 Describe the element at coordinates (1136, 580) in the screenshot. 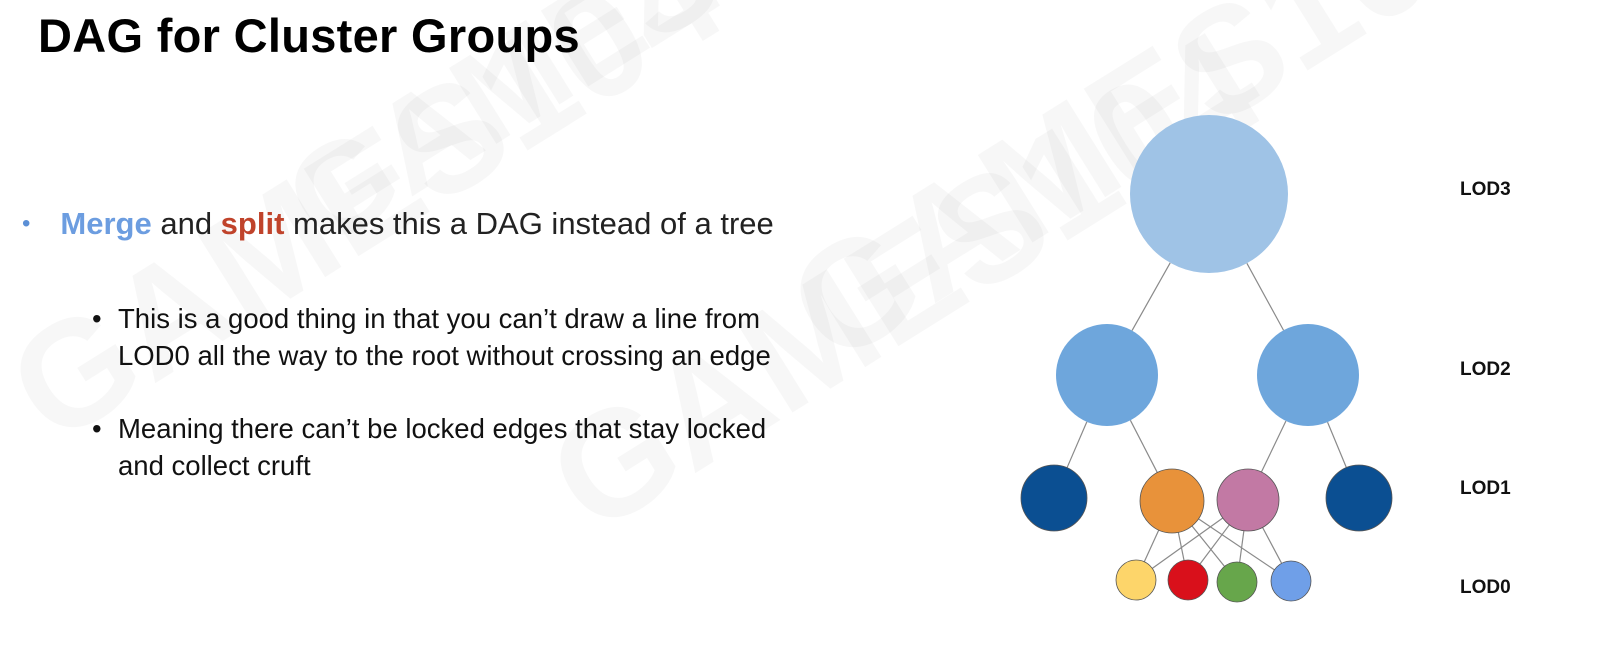

I see `node-lod0-yellow` at that location.